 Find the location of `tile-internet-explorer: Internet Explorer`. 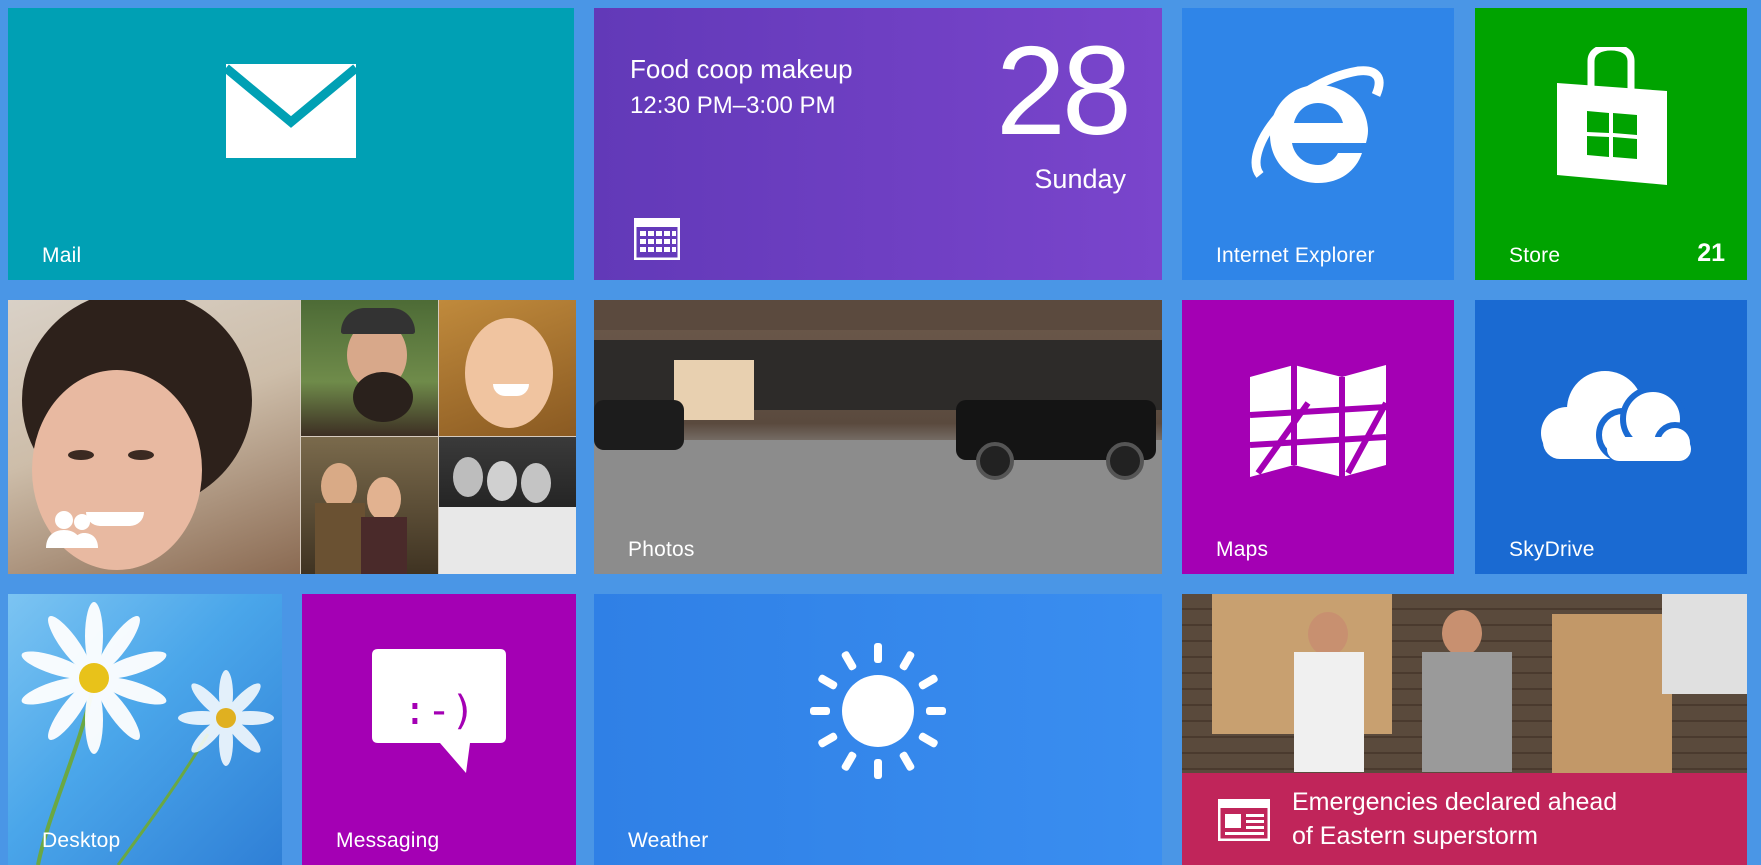

tile-internet-explorer: Internet Explorer is located at coordinates (1318, 144).